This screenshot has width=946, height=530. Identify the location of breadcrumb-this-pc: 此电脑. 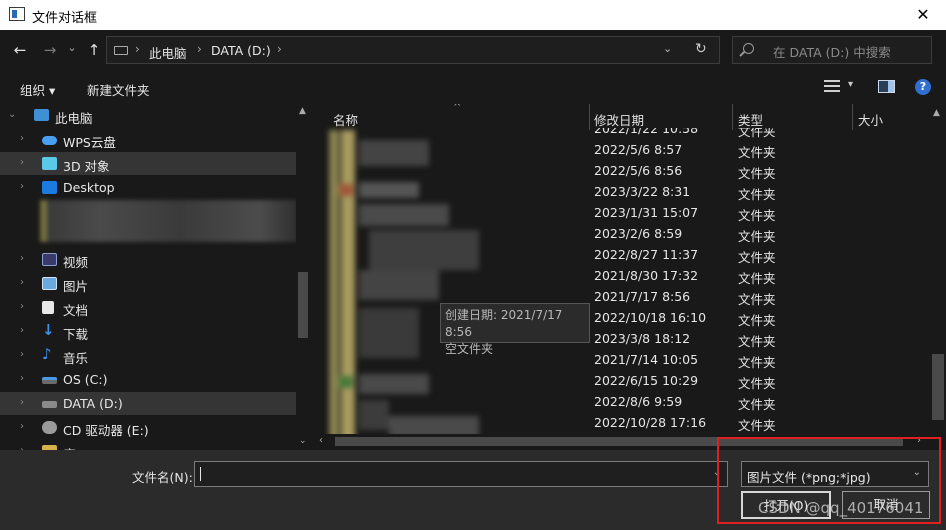
(168, 52).